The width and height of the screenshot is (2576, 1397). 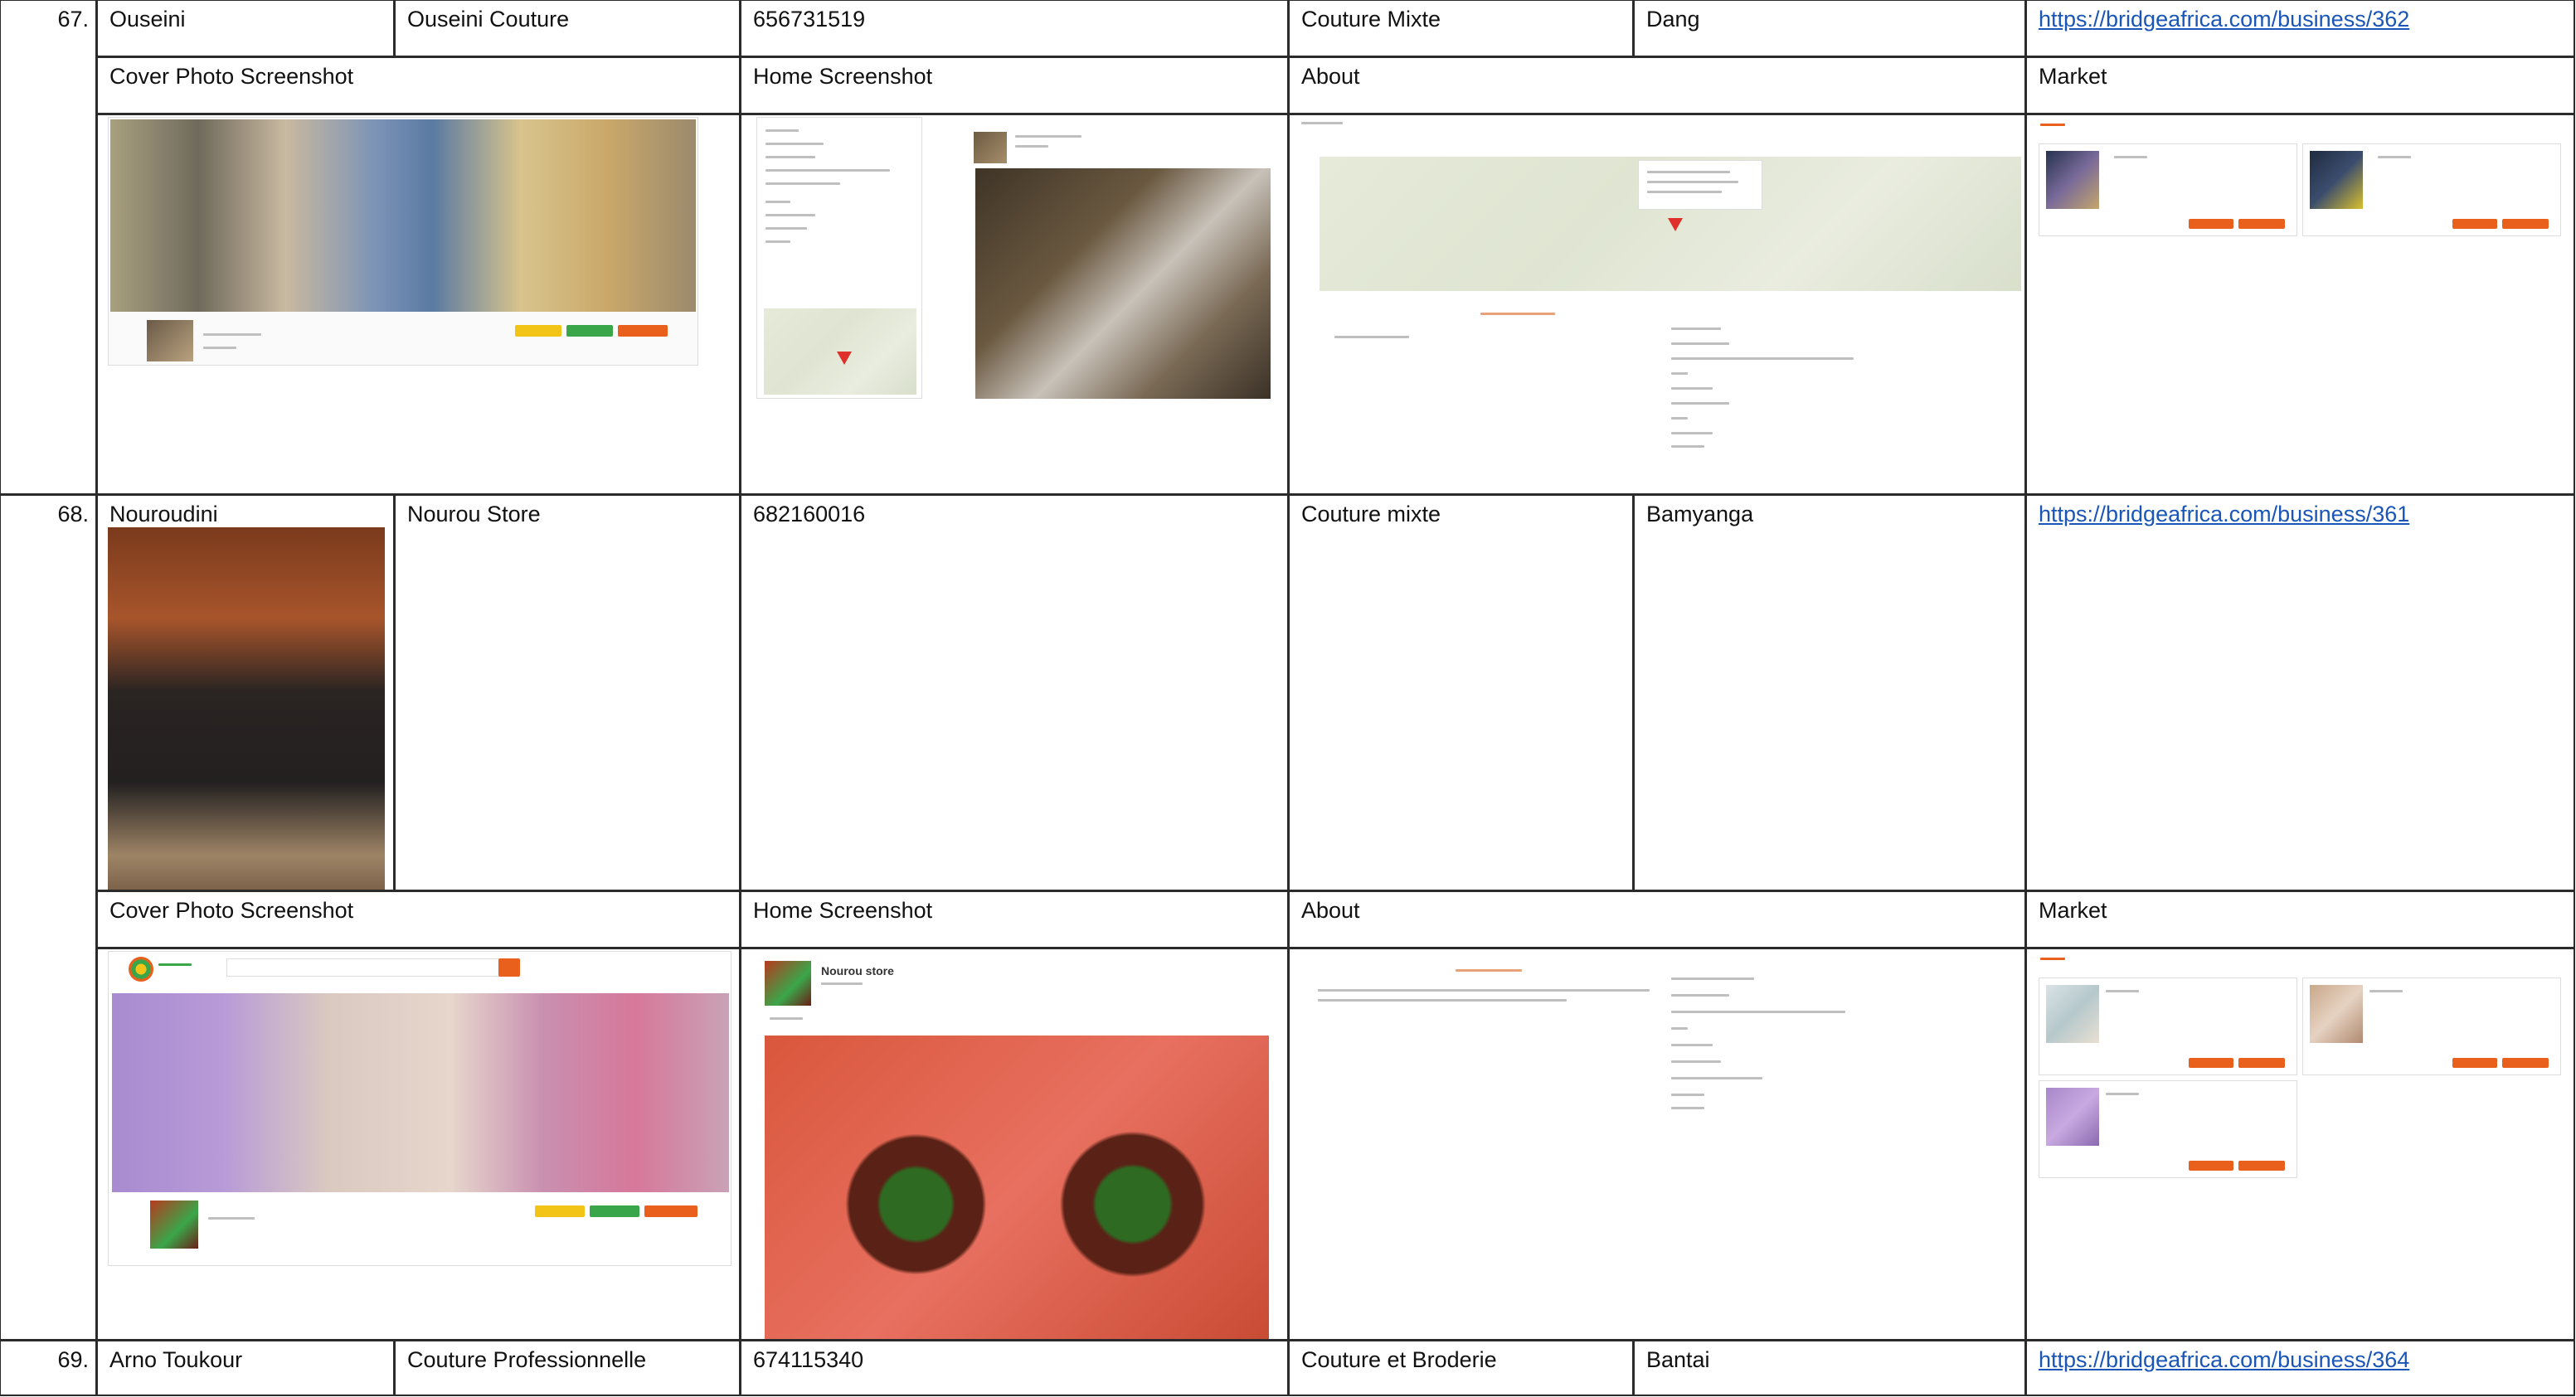 What do you see at coordinates (1014, 692) in the screenshot?
I see `phone-cell: 682160016` at bounding box center [1014, 692].